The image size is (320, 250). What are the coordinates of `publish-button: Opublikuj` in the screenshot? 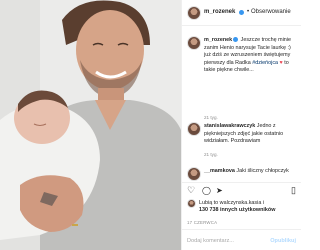 It's located at (283, 241).